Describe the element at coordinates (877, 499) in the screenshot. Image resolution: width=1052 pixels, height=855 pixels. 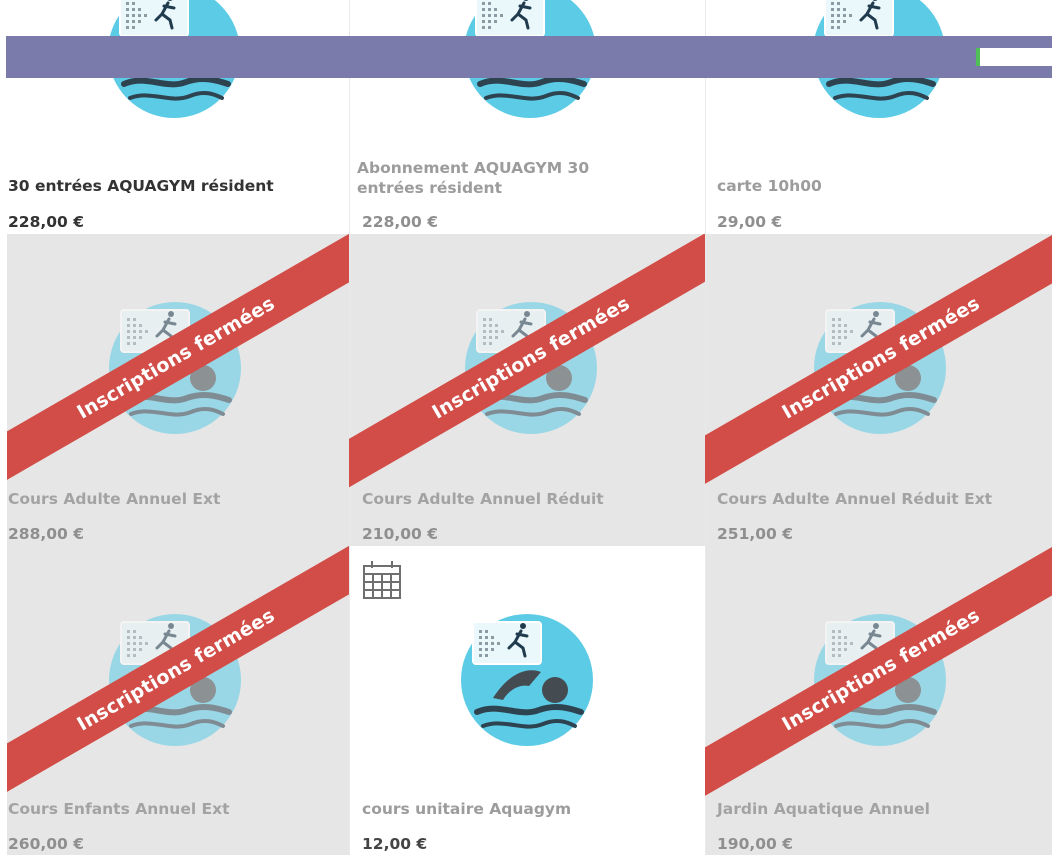
I see `product-name: Cours Adulte Annuel Réduit Ext` at that location.